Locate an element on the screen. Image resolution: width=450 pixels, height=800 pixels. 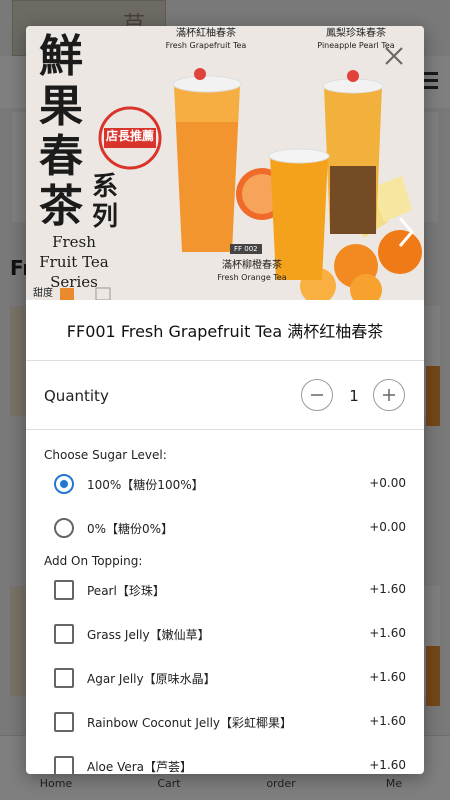
increase-quantity-button is located at coordinates (389, 395).